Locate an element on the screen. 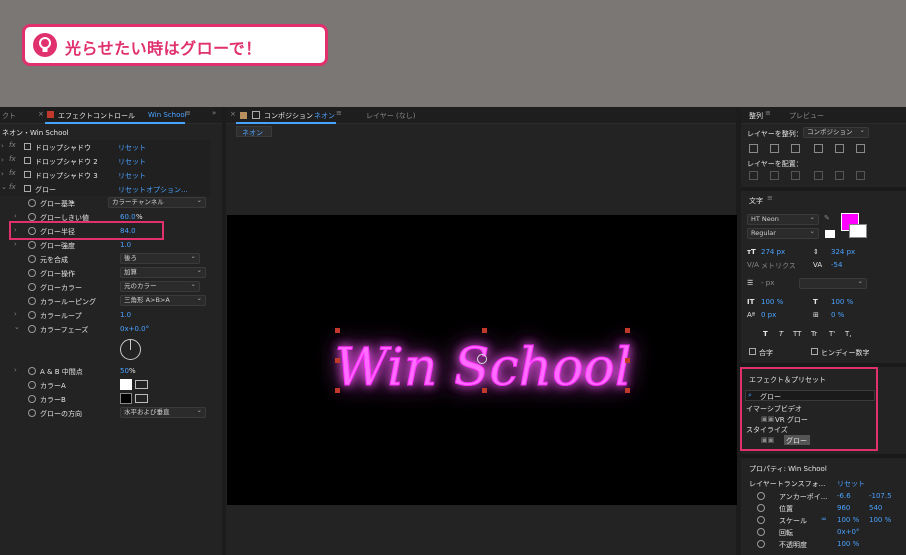 The width and height of the screenshot is (906, 555). glow-based-on-dropdown: カラーチャンネル is located at coordinates (157, 202).